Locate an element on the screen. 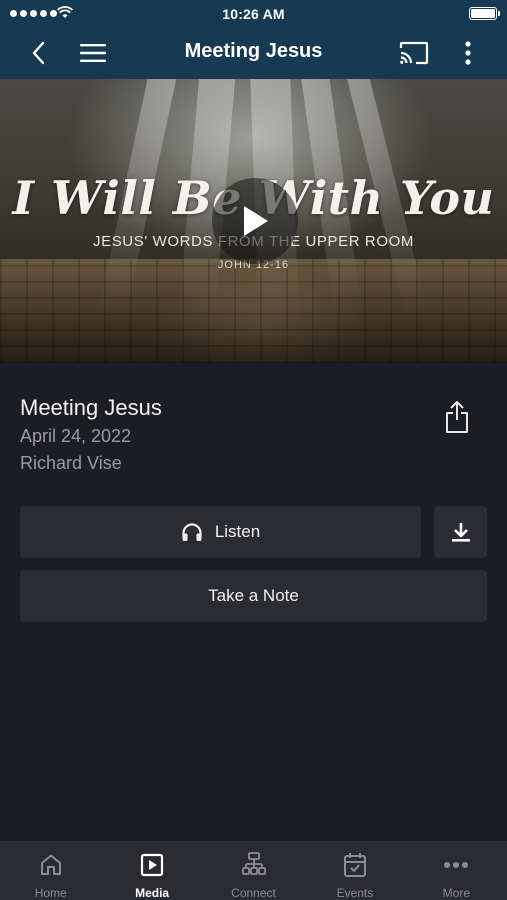  share-icon is located at coordinates (457, 417).